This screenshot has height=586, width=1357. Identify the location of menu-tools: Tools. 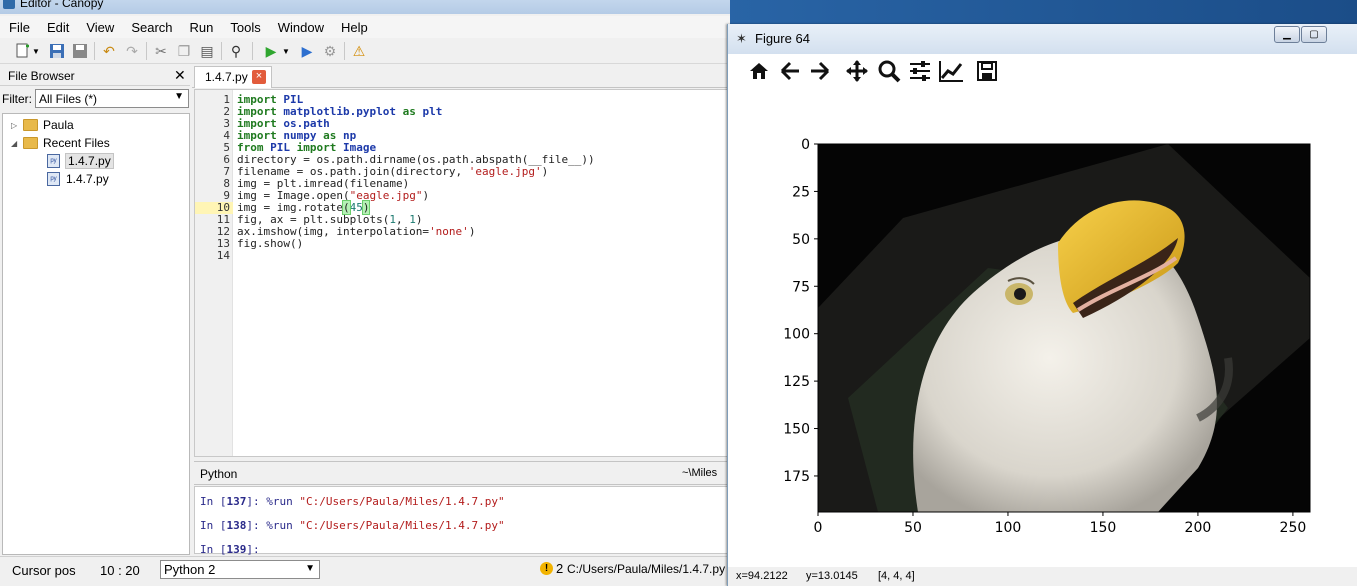
(244, 27).